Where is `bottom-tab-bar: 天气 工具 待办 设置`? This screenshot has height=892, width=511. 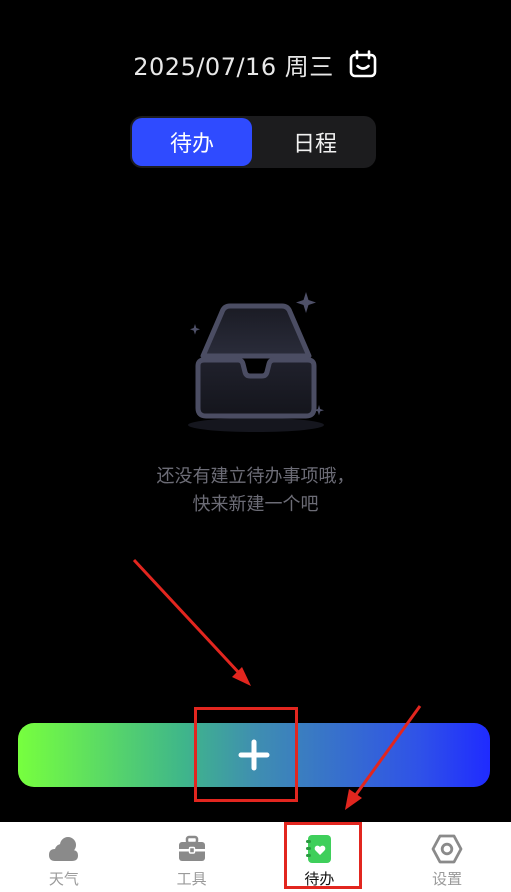
bottom-tab-bar: 天气 工具 待办 设置 is located at coordinates (255, 857).